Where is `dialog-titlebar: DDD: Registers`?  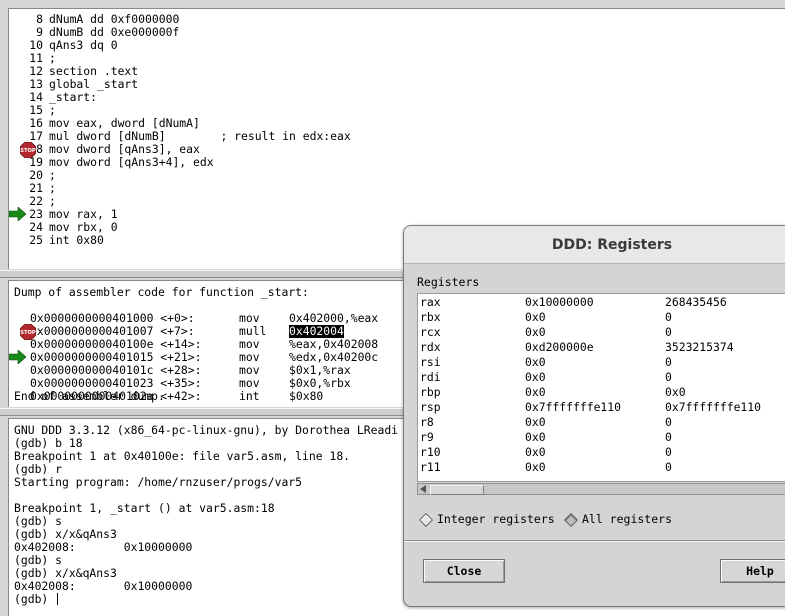
dialog-titlebar: DDD: Registers is located at coordinates (594, 245).